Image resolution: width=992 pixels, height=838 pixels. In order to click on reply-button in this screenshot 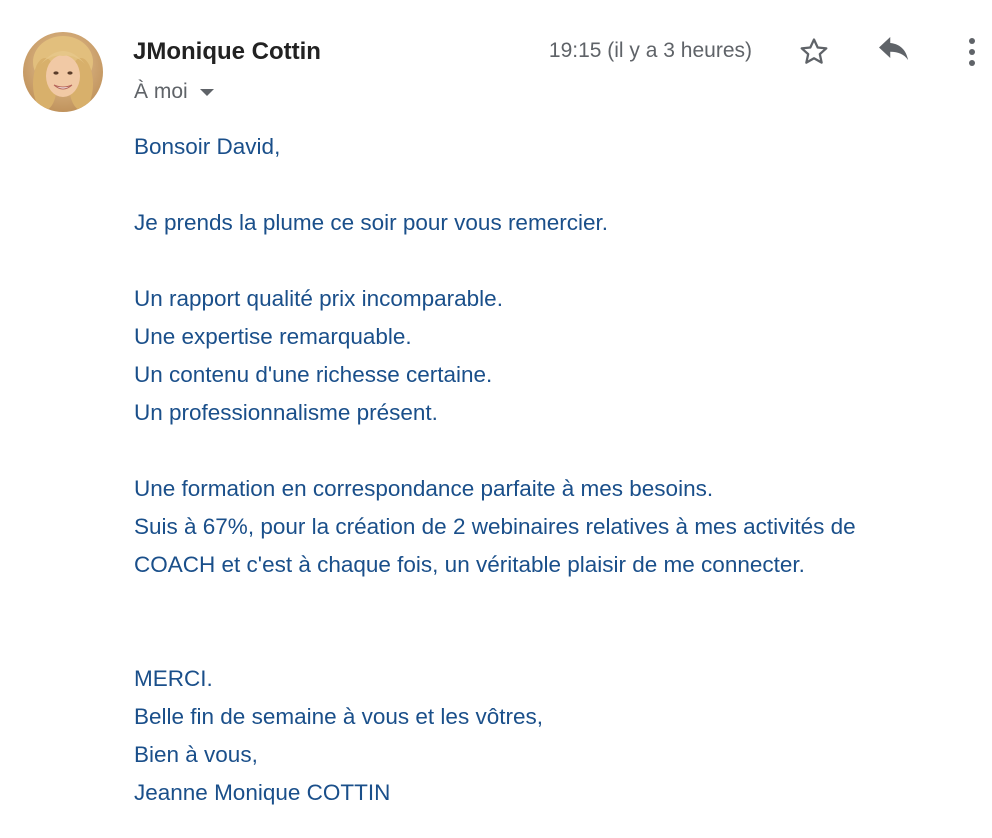, I will do `click(894, 52)`.